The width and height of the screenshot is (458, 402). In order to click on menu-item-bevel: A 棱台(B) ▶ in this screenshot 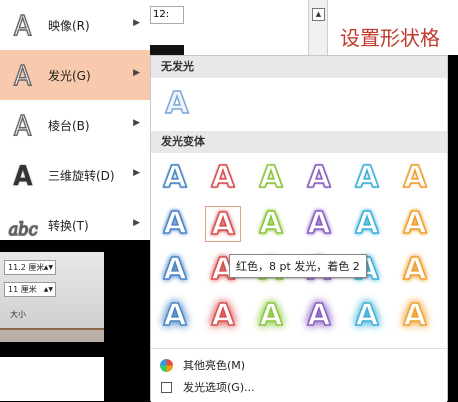, I will do `click(75, 125)`.